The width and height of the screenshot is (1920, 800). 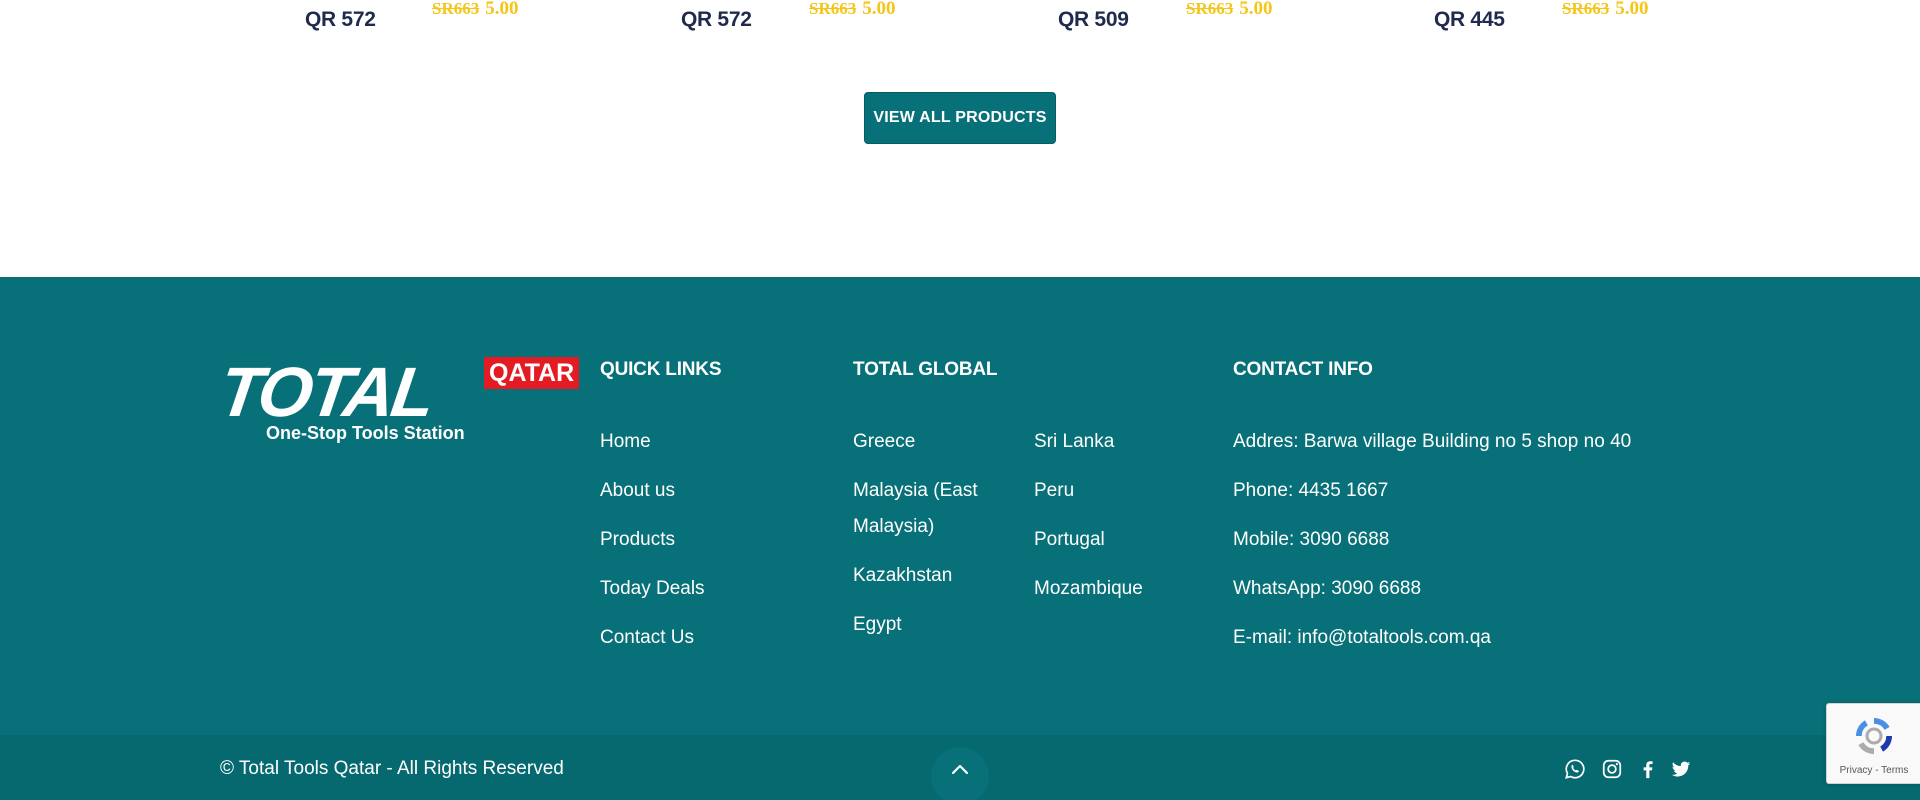 I want to click on price-sar-4: SR663 5.00, so click(x=1605, y=10).